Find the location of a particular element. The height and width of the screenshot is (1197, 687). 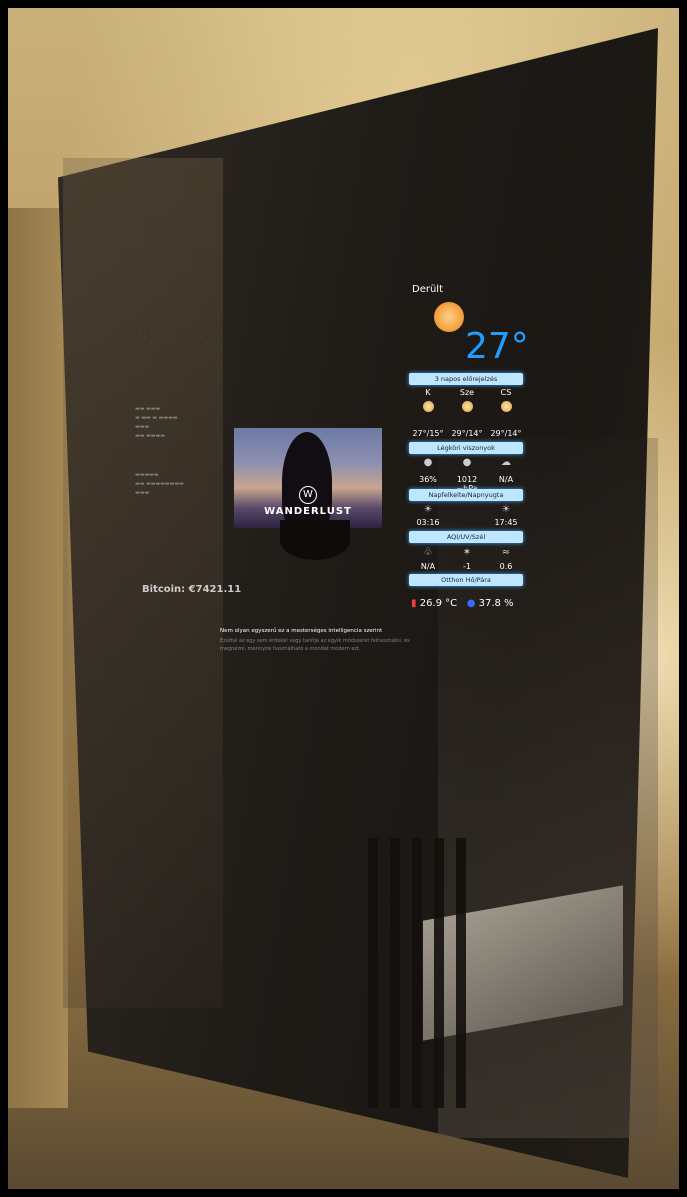

sunrise-time: 03:16 is located at coordinates (428, 522).